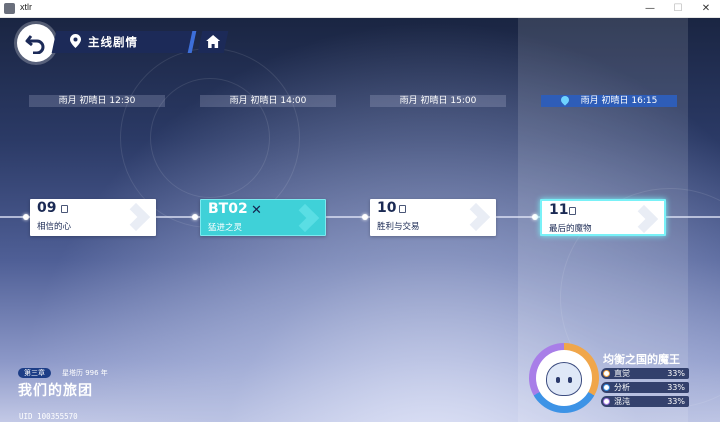 The image size is (720, 422). Describe the element at coordinates (609, 100) in the screenshot. I see `time-label-current: 雨月 初晴日 16:15` at that location.